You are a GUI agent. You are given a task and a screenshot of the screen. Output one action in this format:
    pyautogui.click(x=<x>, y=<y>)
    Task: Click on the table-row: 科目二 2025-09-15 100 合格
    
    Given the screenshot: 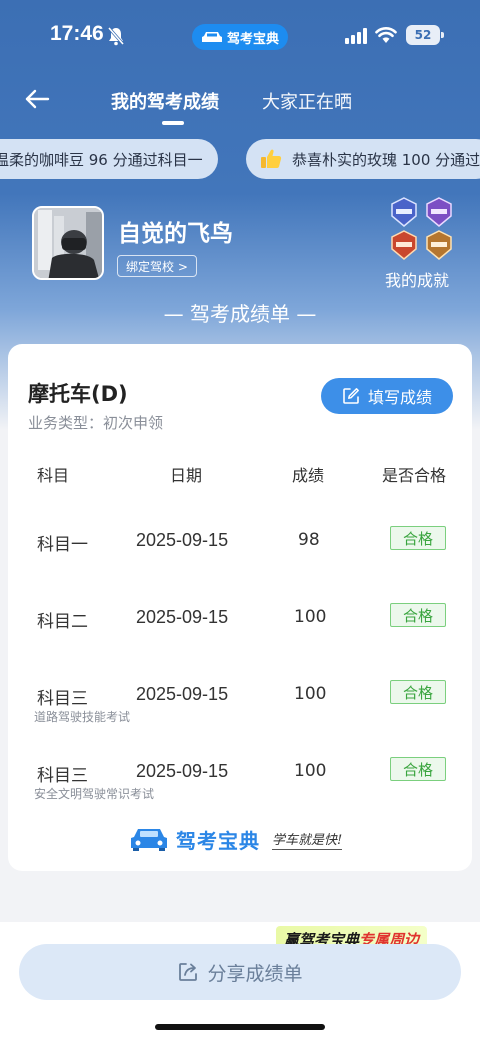 What is the action you would take?
    pyautogui.click(x=240, y=635)
    